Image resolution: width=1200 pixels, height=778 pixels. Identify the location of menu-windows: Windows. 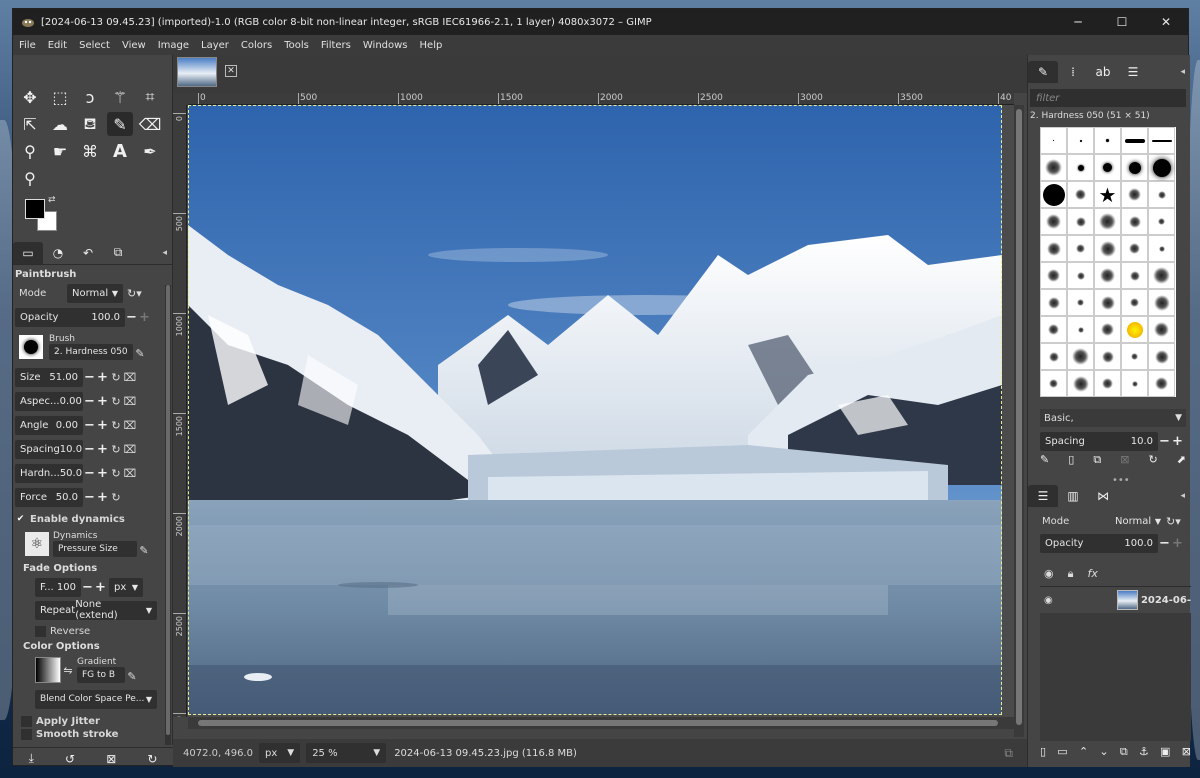
(385, 45).